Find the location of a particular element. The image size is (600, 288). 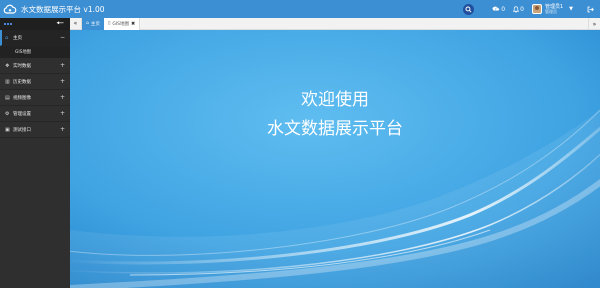

messages-count: 0 is located at coordinates (503, 9).